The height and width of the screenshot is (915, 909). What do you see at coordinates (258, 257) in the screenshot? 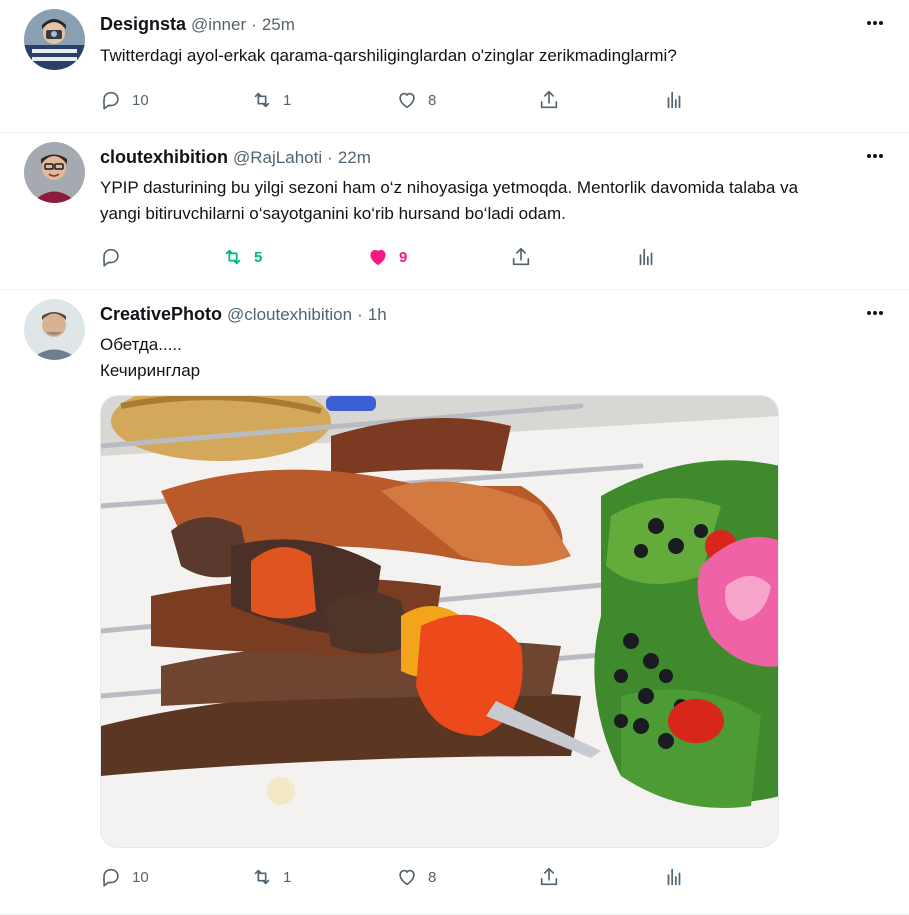
I see `retweet-count: 5` at bounding box center [258, 257].